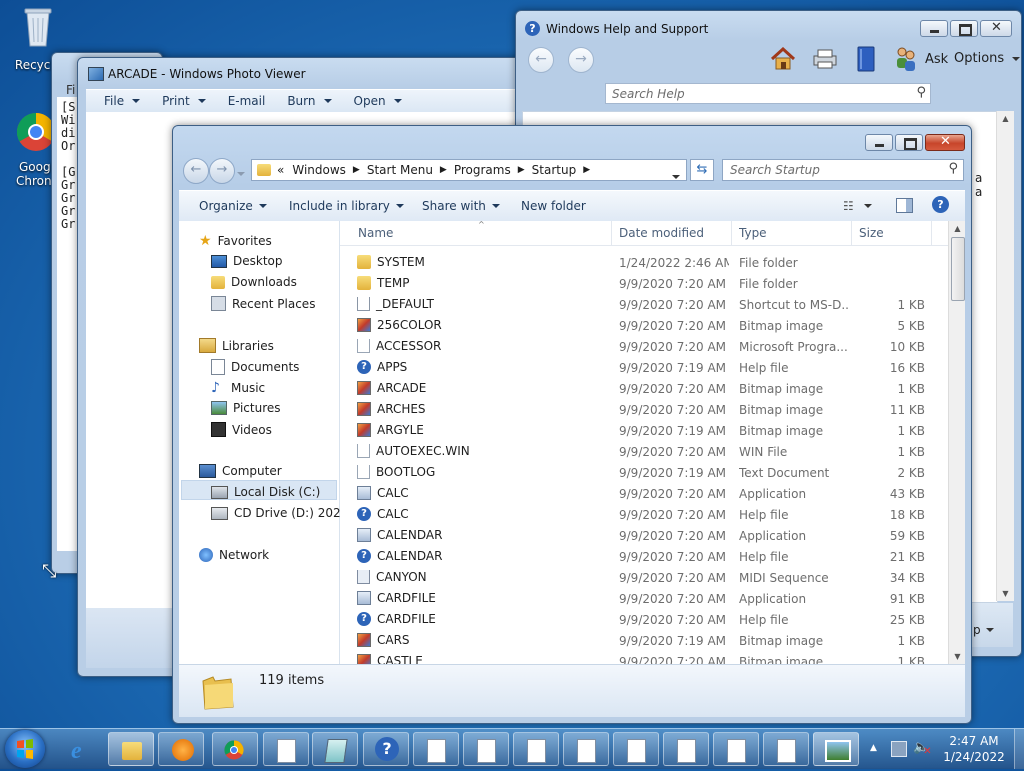 The width and height of the screenshot is (1024, 771). Describe the element at coordinates (783, 60) in the screenshot. I see `help-home-icon` at that location.